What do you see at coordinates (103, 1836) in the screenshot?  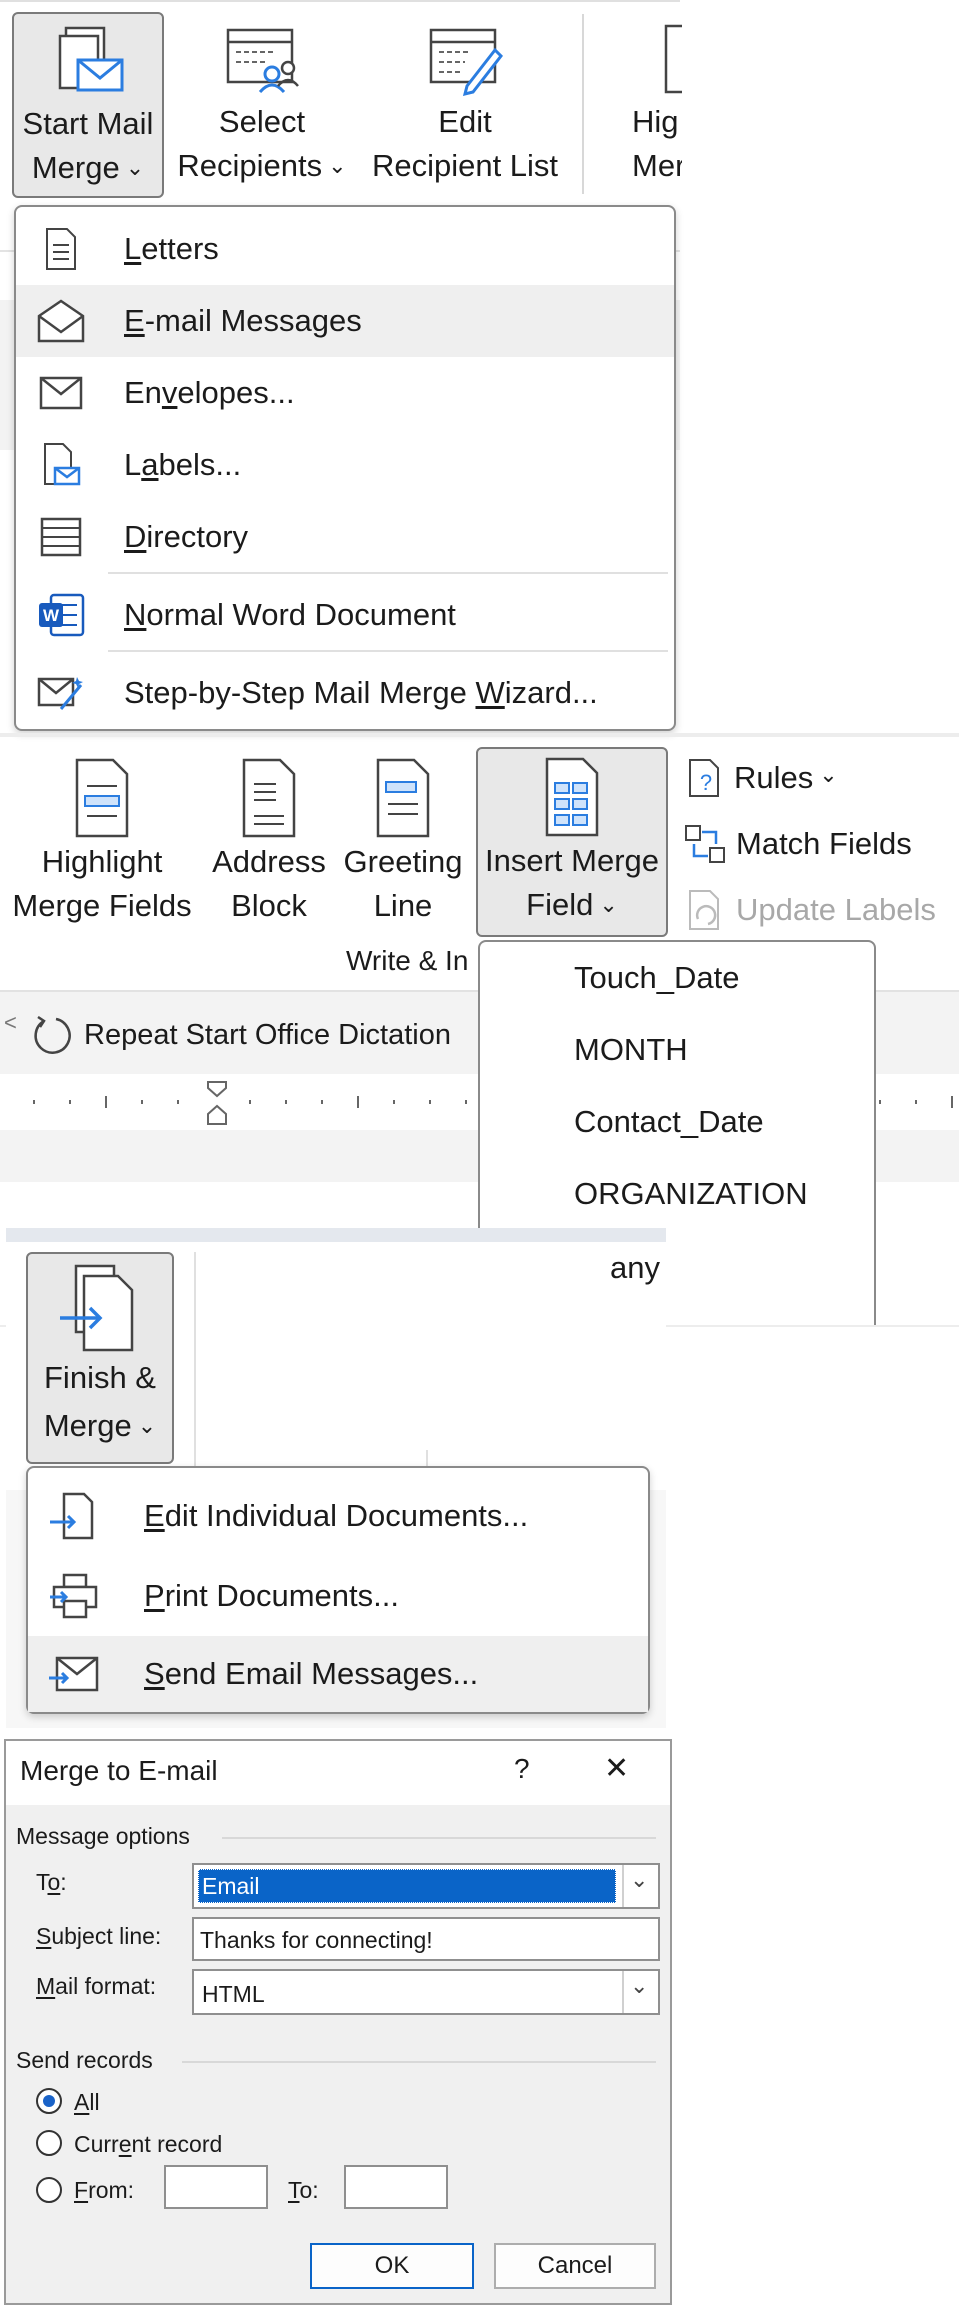 I see `message-options-heading: Message options` at bounding box center [103, 1836].